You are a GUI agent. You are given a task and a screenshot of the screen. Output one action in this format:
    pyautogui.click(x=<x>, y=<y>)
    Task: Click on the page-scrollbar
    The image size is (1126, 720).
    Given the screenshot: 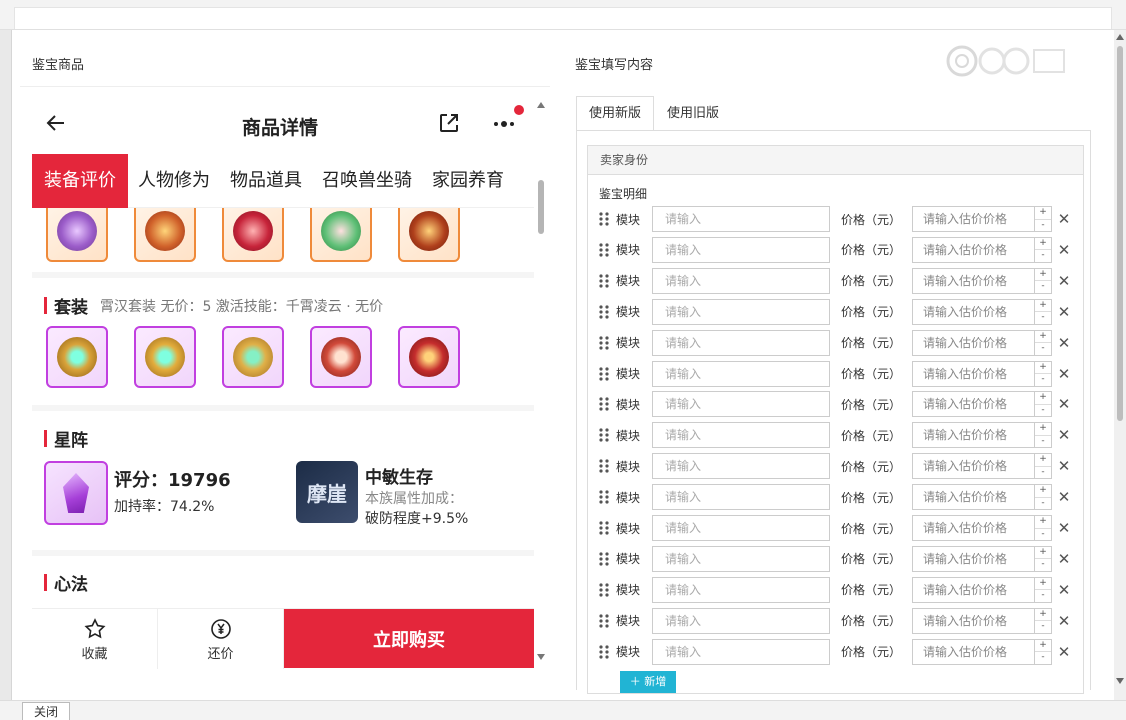 What is the action you would take?
    pyautogui.click(x=1120, y=360)
    